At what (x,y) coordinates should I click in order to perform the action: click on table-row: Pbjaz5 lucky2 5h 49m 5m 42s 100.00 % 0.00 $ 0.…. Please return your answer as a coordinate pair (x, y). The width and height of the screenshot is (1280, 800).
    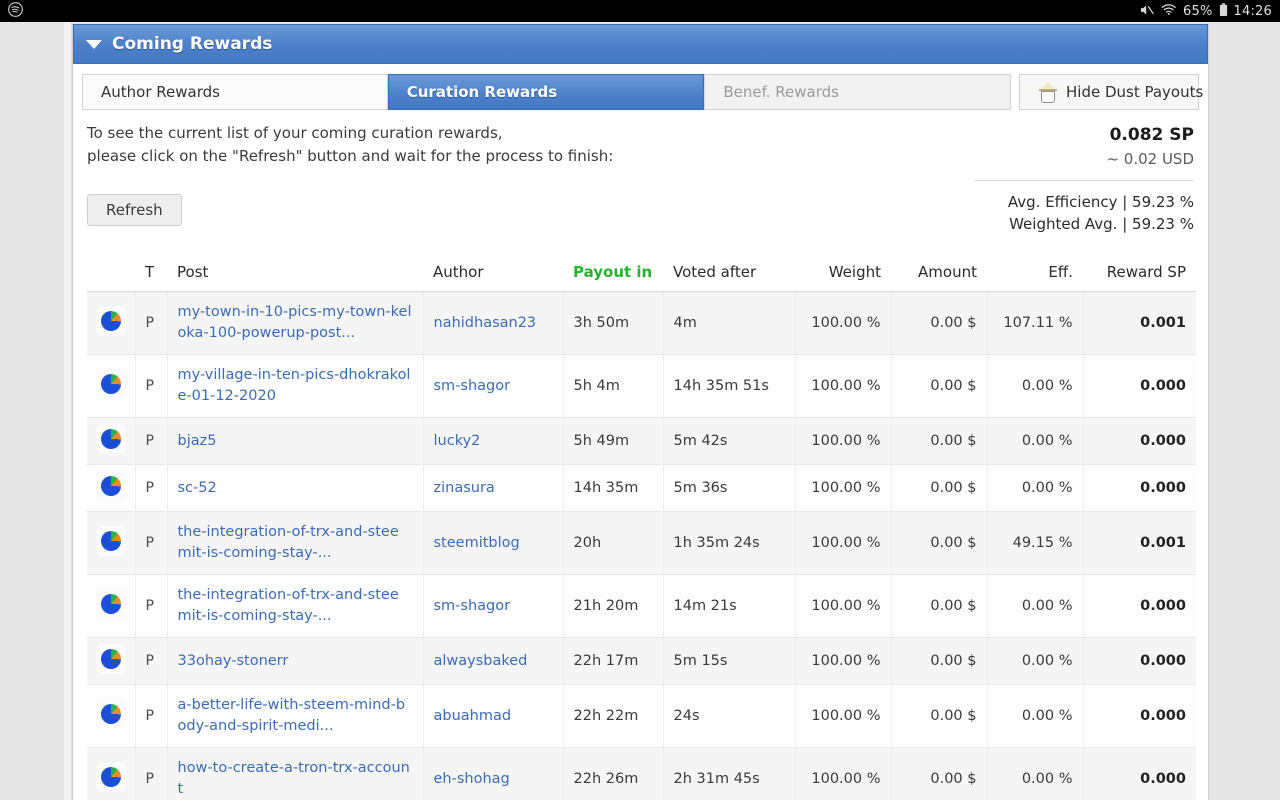
    Looking at the image, I should click on (641, 441).